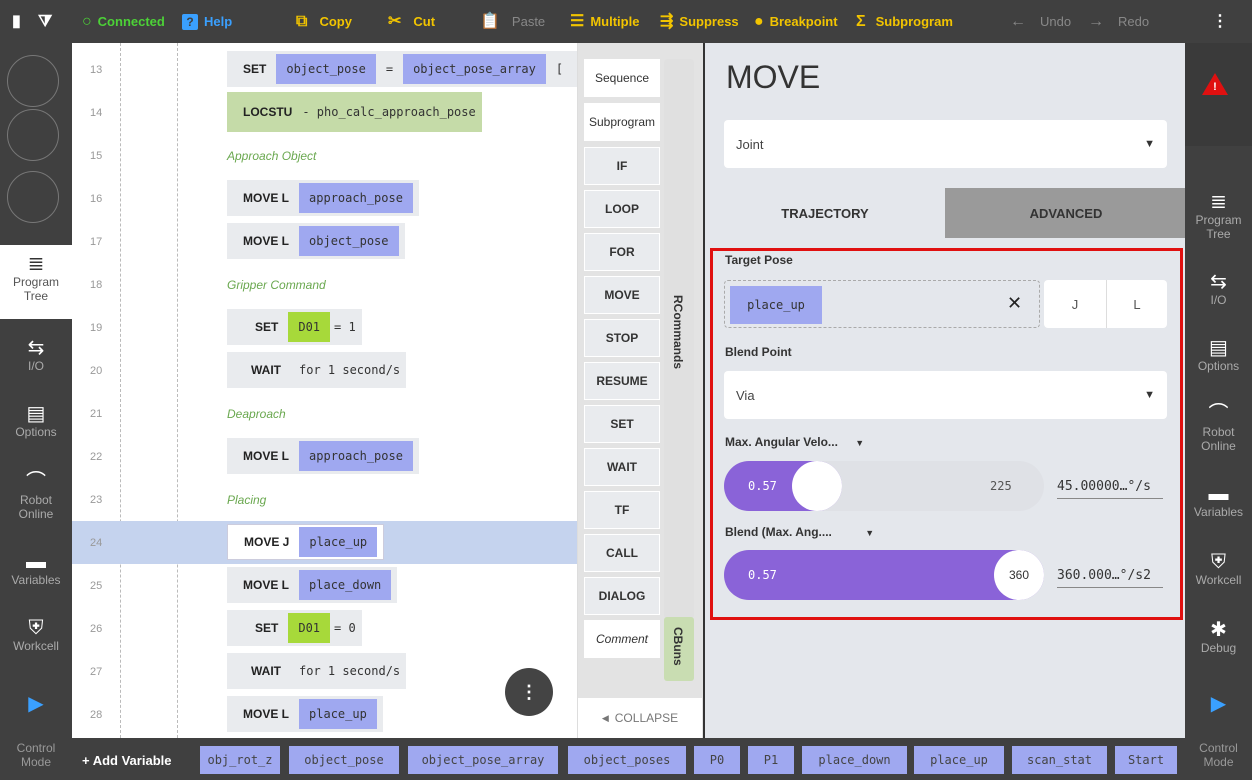 This screenshot has height=780, width=1252. I want to click on comment-line: Gripper Command, so click(276, 284).